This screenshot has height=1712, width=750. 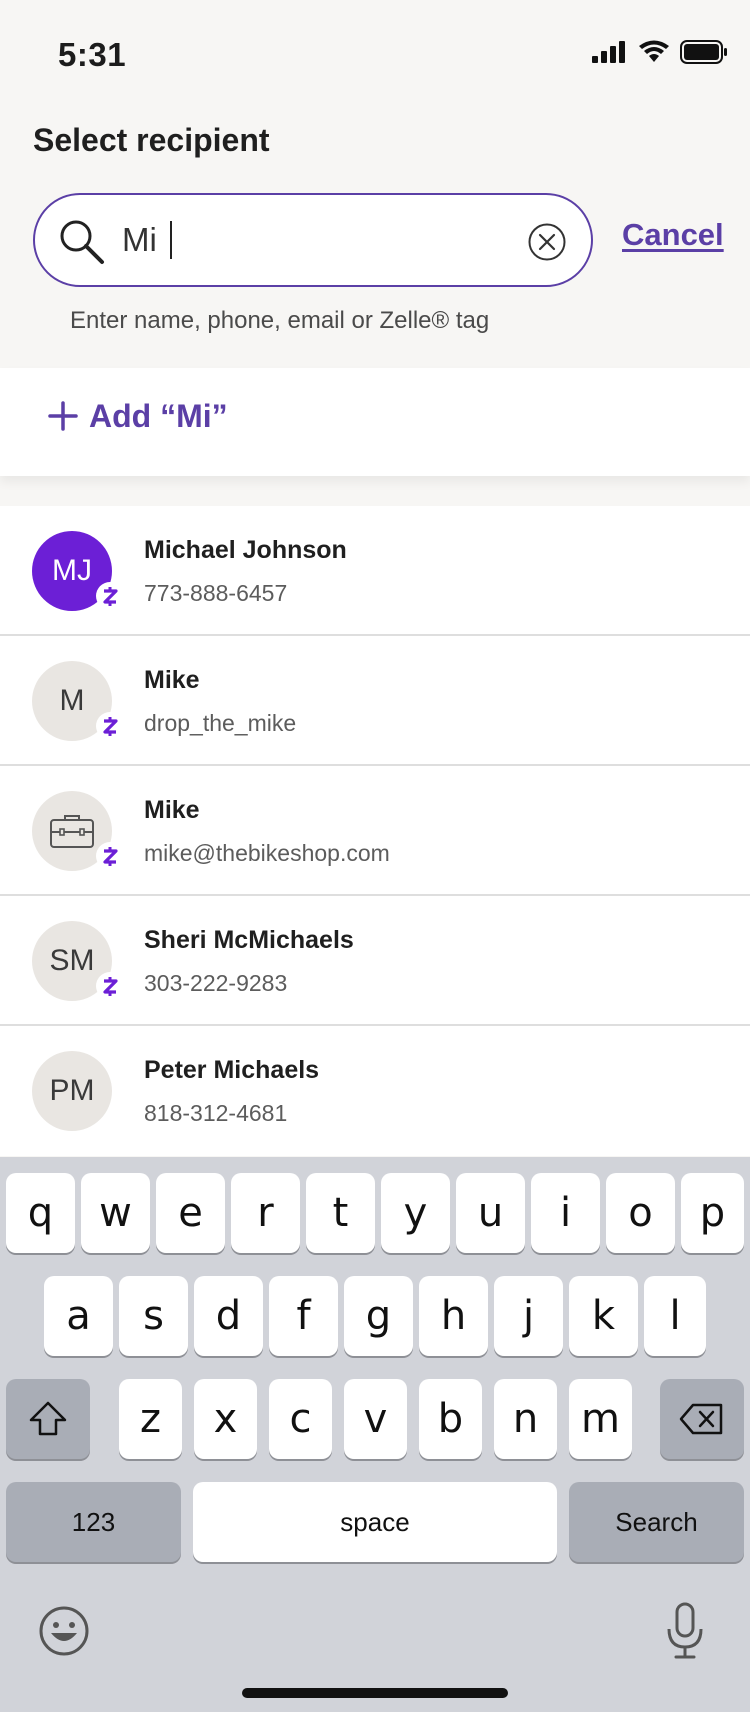 What do you see at coordinates (153, 1316) in the screenshot?
I see `key-s: s` at bounding box center [153, 1316].